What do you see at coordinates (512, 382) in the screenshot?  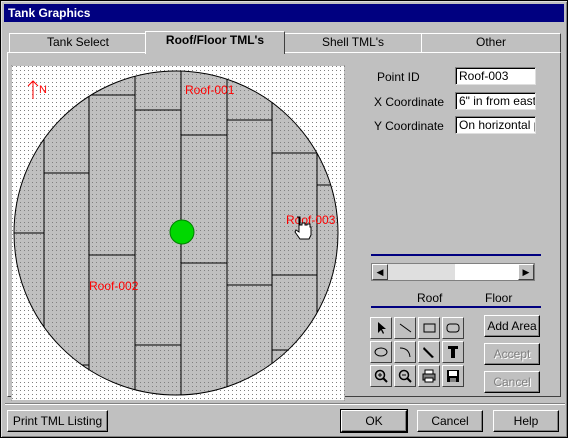 I see `side-cancel-button: Cancel` at bounding box center [512, 382].